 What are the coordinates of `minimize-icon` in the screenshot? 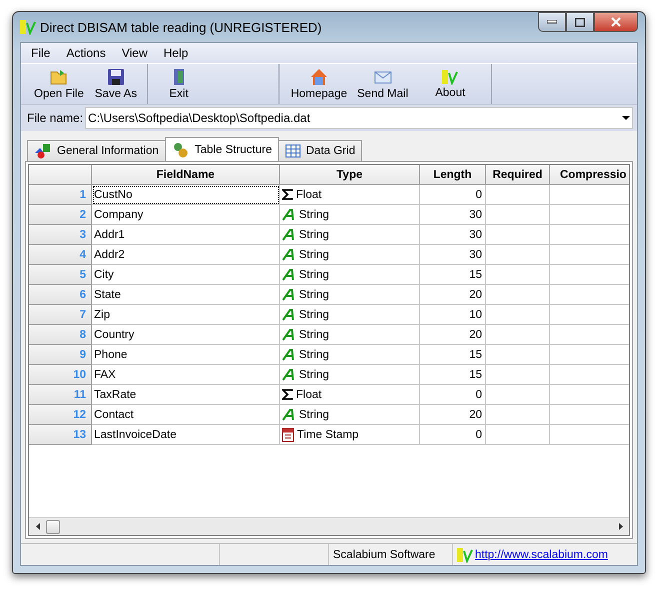 It's located at (552, 22).